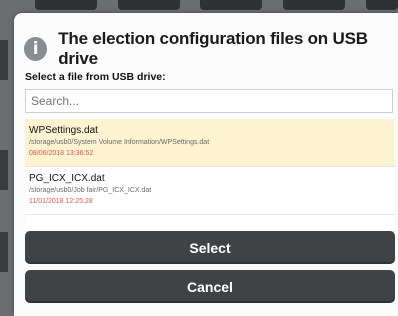 The width and height of the screenshot is (398, 316). What do you see at coordinates (61, 153) in the screenshot?
I see `file-date: 08/06/2018 13:36:52` at bounding box center [61, 153].